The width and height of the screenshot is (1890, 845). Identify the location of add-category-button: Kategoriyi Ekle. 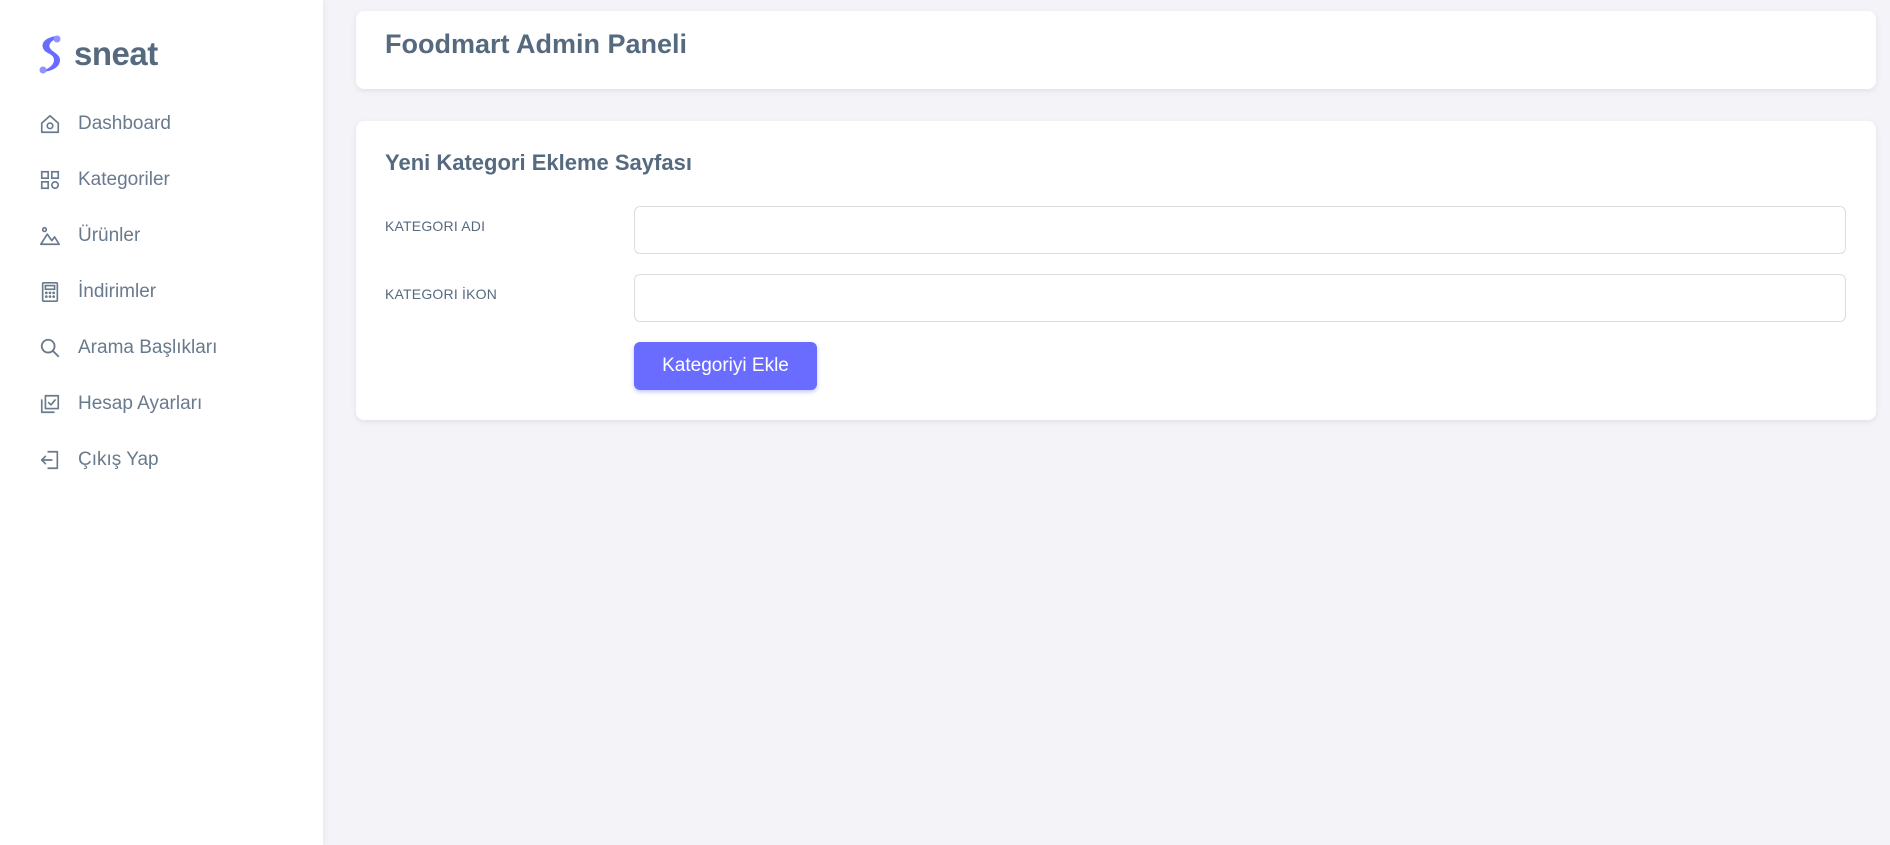
(725, 366).